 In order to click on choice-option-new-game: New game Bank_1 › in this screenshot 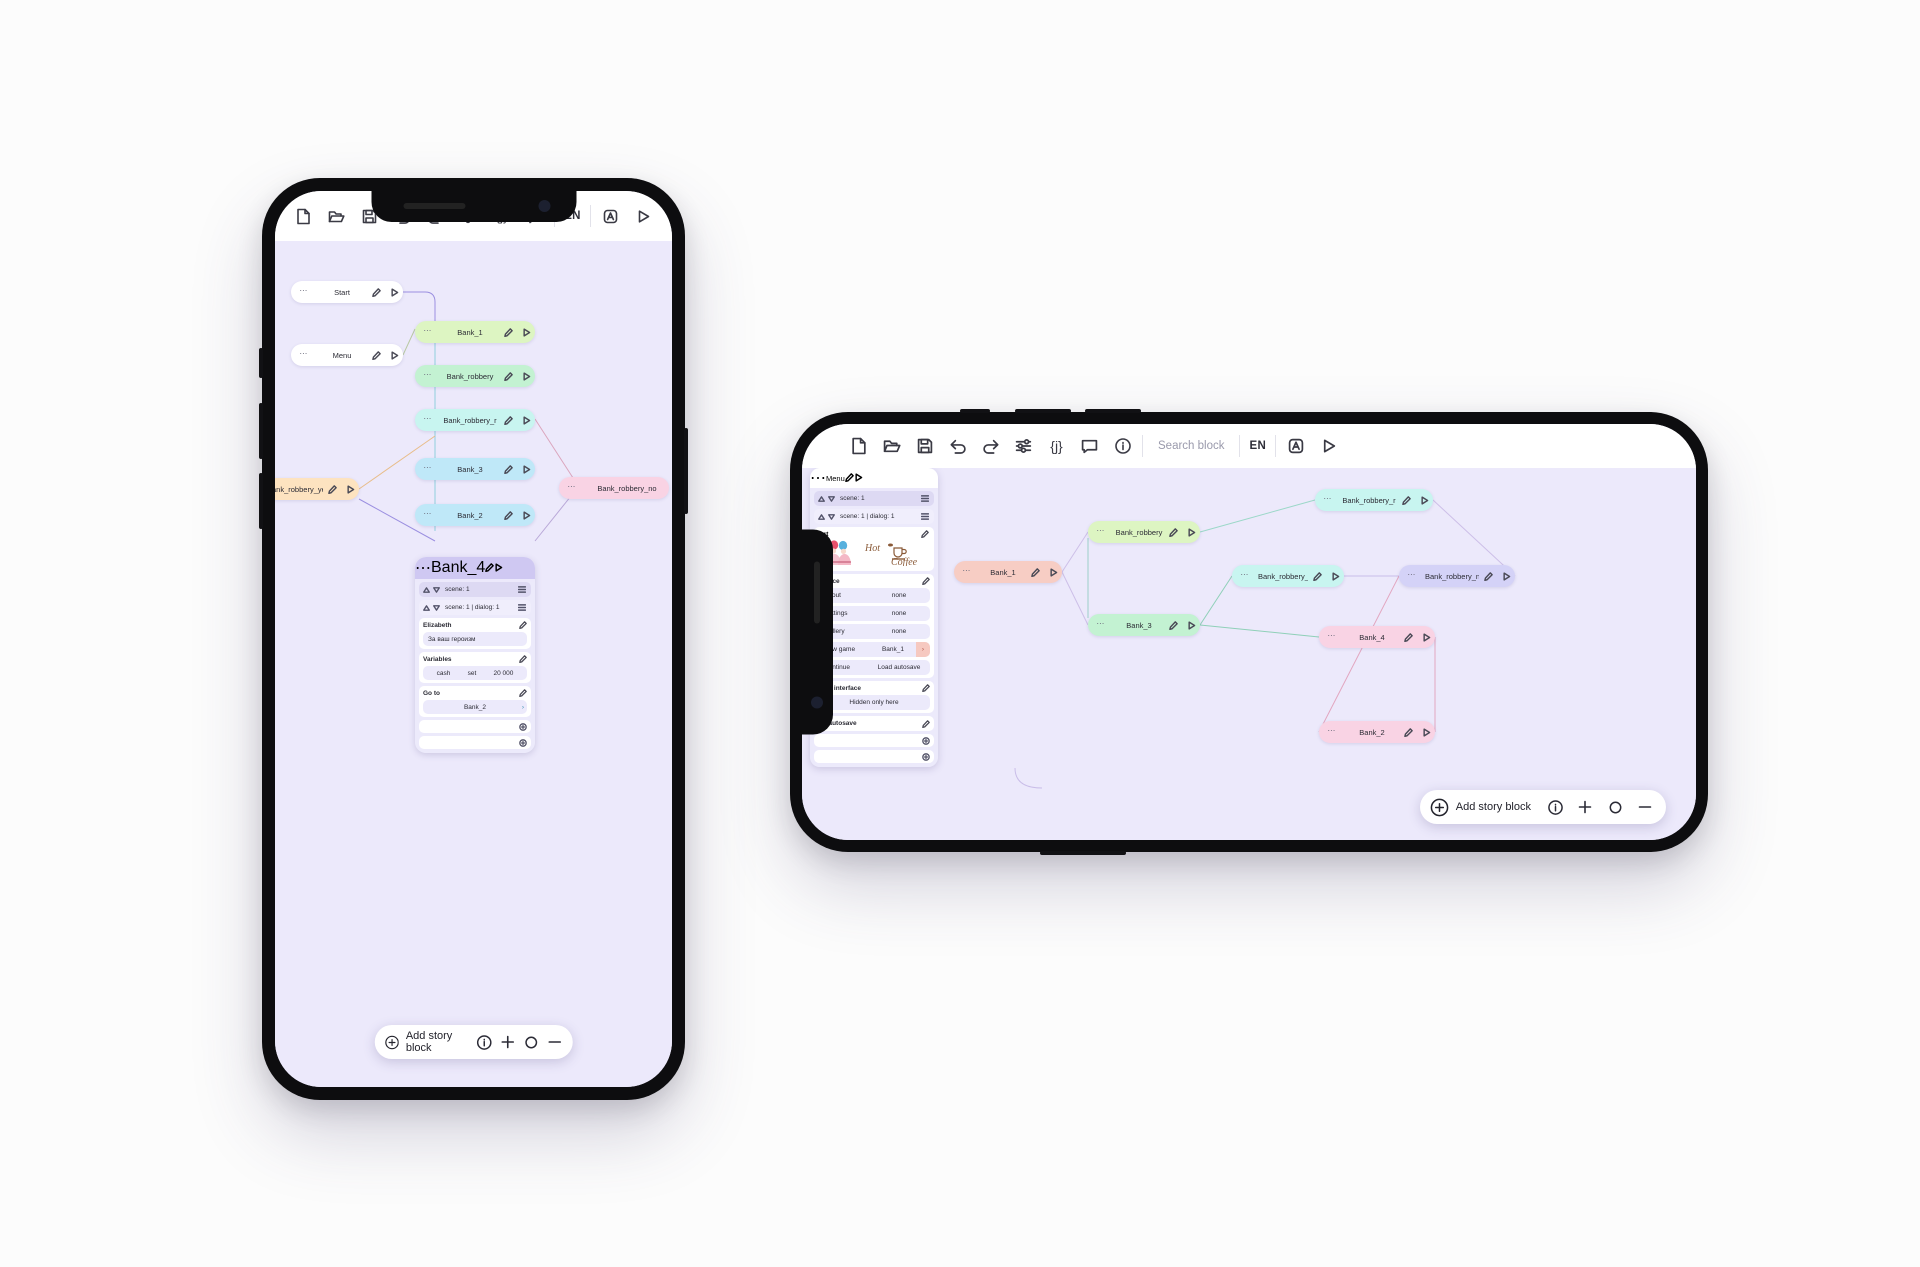, I will do `click(874, 649)`.